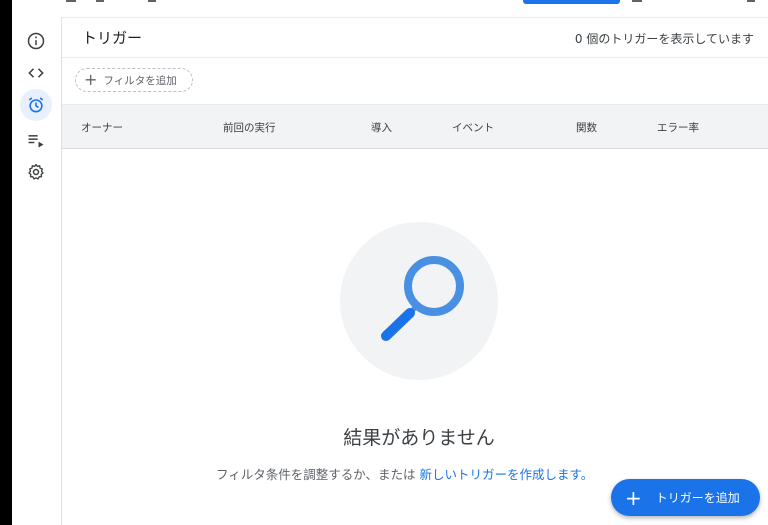  I want to click on sidebar-item-executions, so click(36, 140).